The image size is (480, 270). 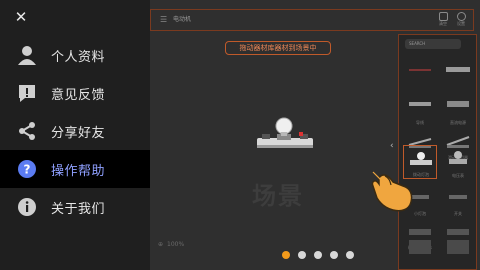 I want to click on search-input: SEARCH, so click(x=433, y=44).